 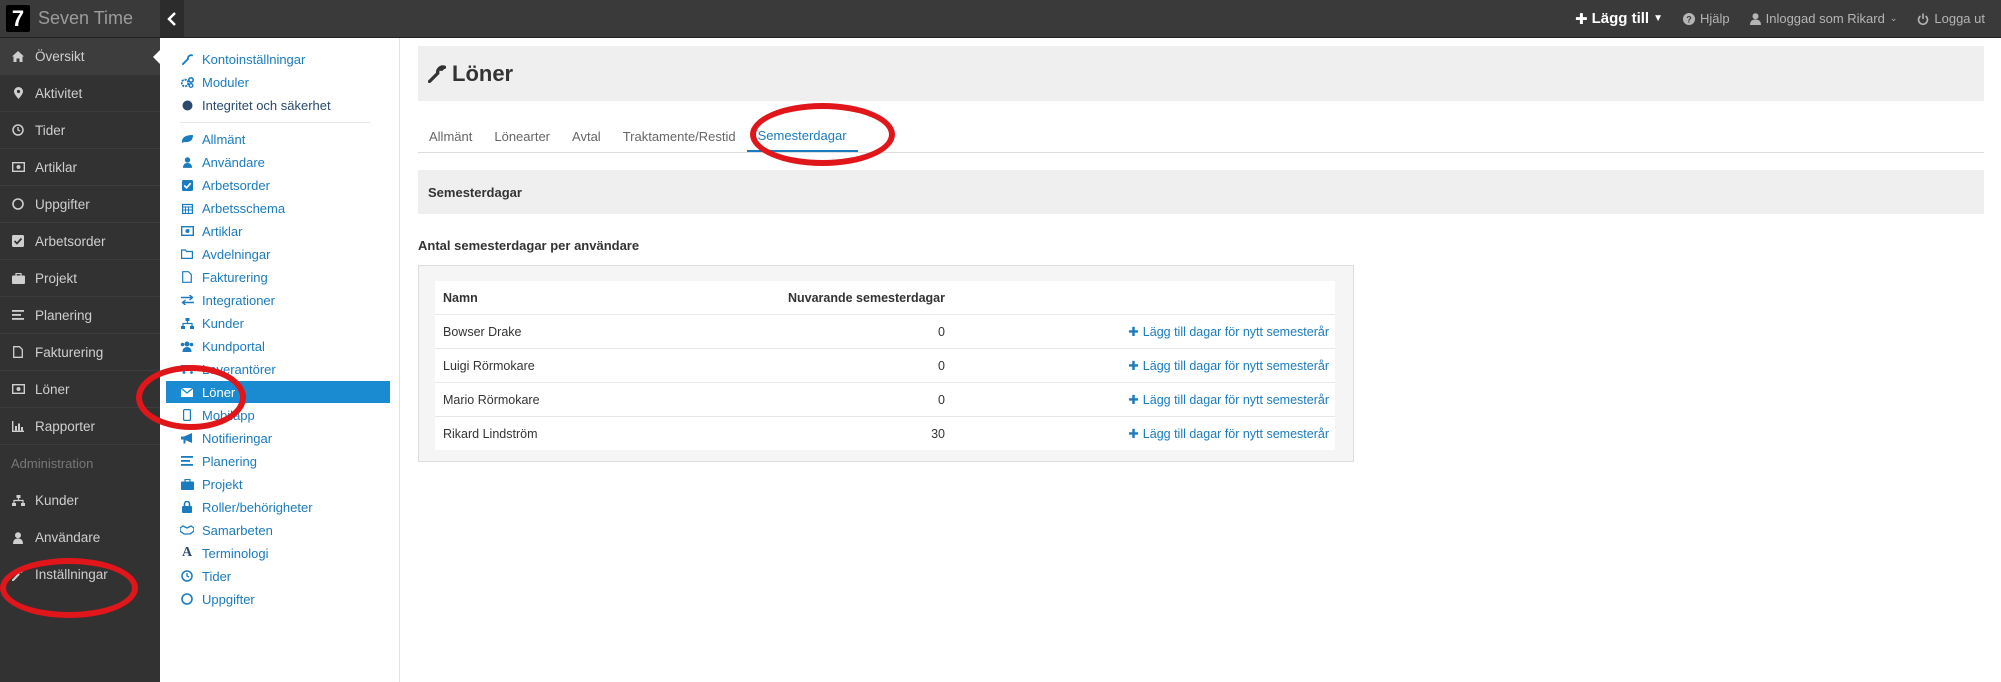 What do you see at coordinates (255, 105) in the screenshot?
I see `submenu-item-integritet: Integritet och säkerhet` at bounding box center [255, 105].